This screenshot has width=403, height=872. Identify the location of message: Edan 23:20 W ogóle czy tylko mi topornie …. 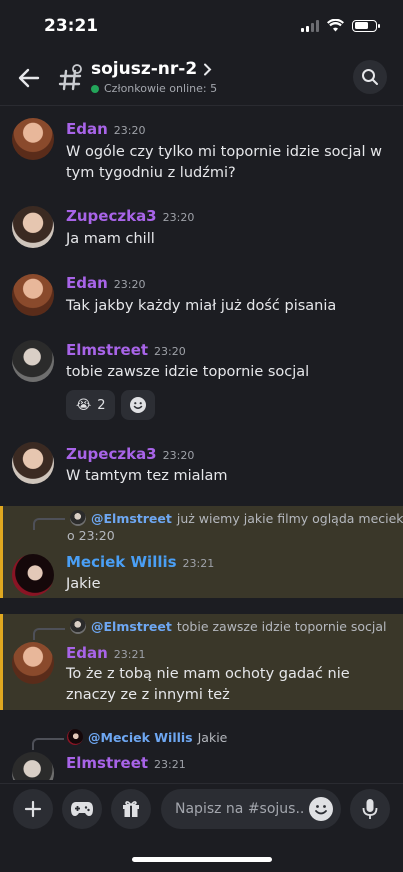
(201, 149).